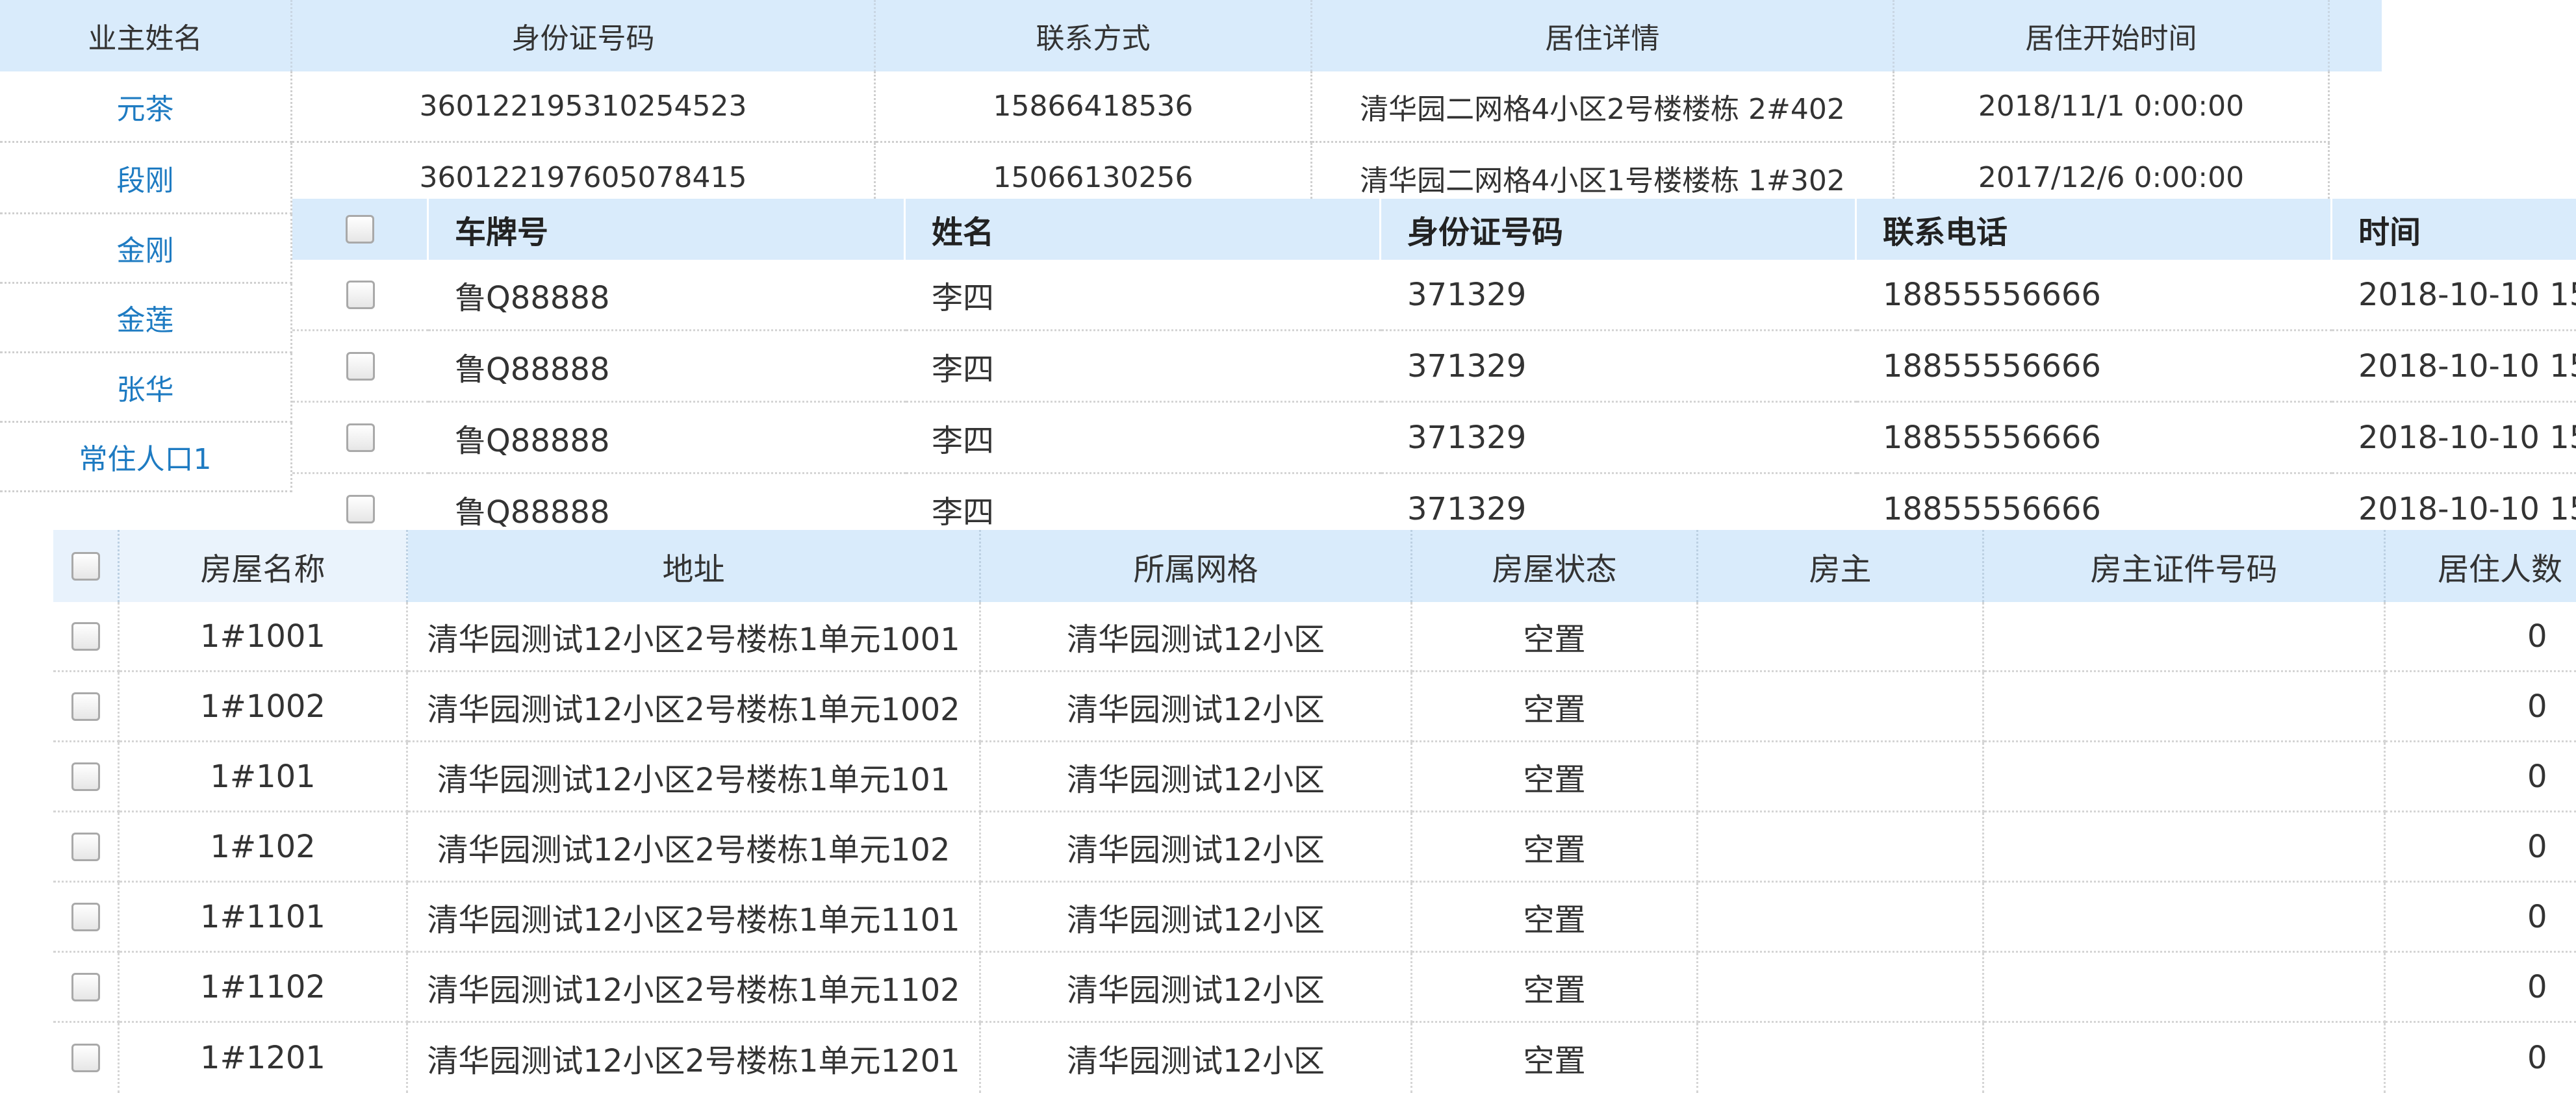  I want to click on house-name-link: 1#1001, so click(264, 637).